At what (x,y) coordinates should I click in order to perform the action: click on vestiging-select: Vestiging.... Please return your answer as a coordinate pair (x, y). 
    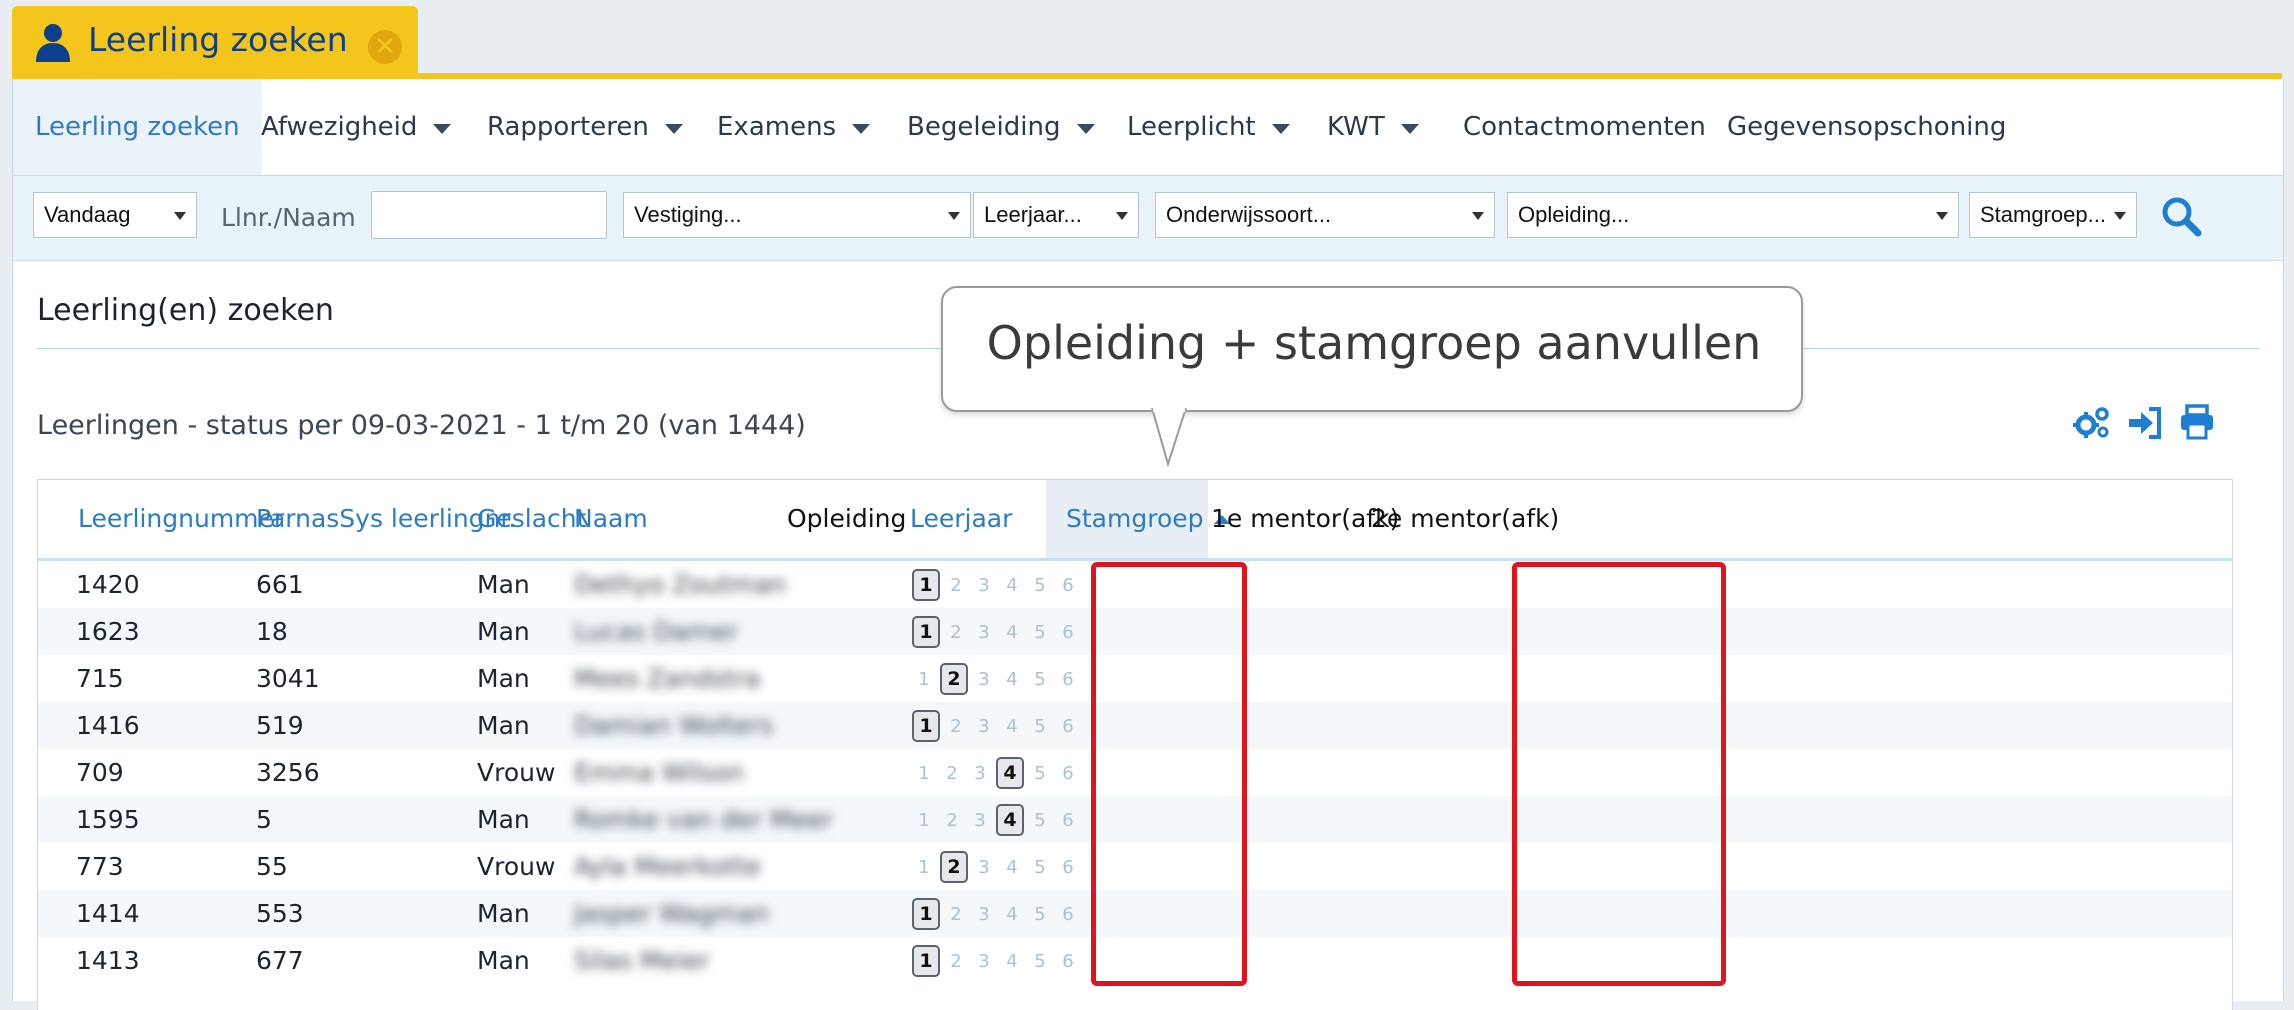
    Looking at the image, I should click on (797, 215).